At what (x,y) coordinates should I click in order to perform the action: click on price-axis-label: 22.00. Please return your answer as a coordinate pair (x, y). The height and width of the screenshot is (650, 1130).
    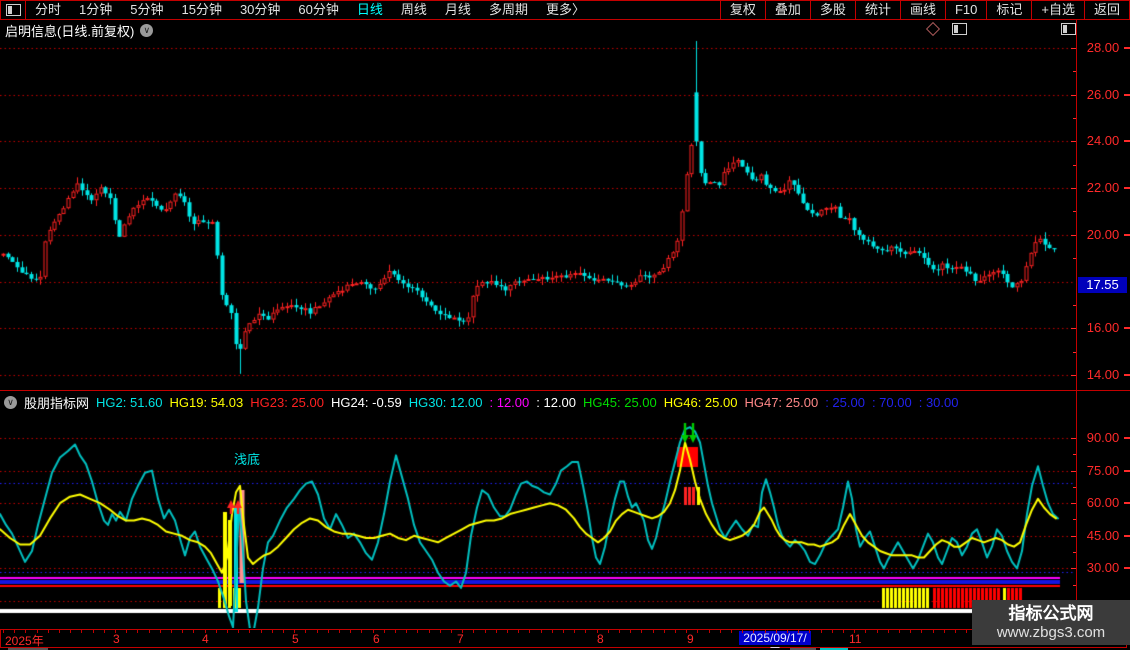
    Looking at the image, I should click on (1103, 188).